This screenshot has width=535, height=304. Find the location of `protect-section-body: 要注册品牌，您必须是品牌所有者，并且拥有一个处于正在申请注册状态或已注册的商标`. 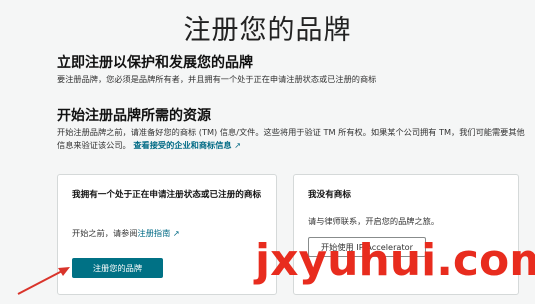

protect-section-body: 要注册品牌，您必须是品牌所有者，并且拥有一个处于正在申请注册状态或已注册的商标 is located at coordinates (217, 79).